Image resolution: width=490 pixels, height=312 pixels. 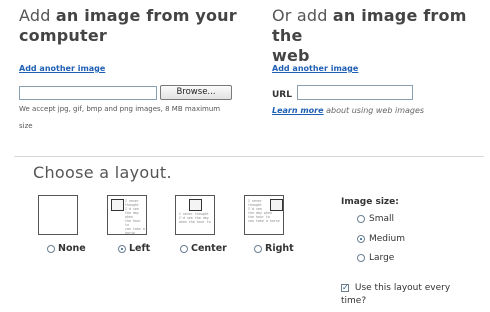 I want to click on image-size-title: Image size:, so click(x=370, y=202).